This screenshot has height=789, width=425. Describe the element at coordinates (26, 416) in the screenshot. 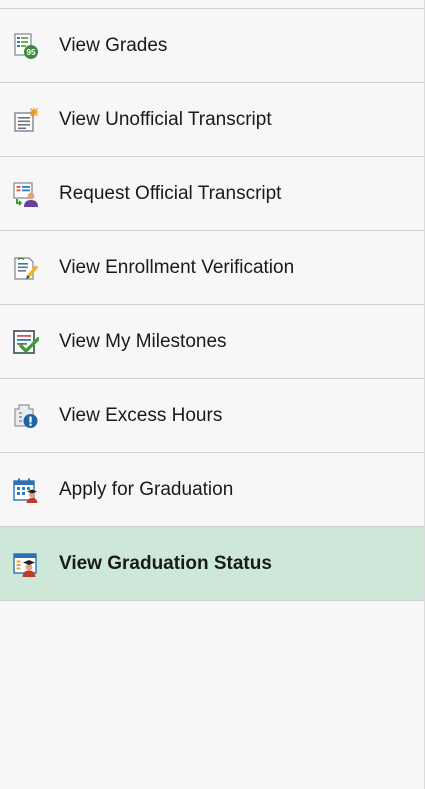

I see `excess-hours-icon` at that location.